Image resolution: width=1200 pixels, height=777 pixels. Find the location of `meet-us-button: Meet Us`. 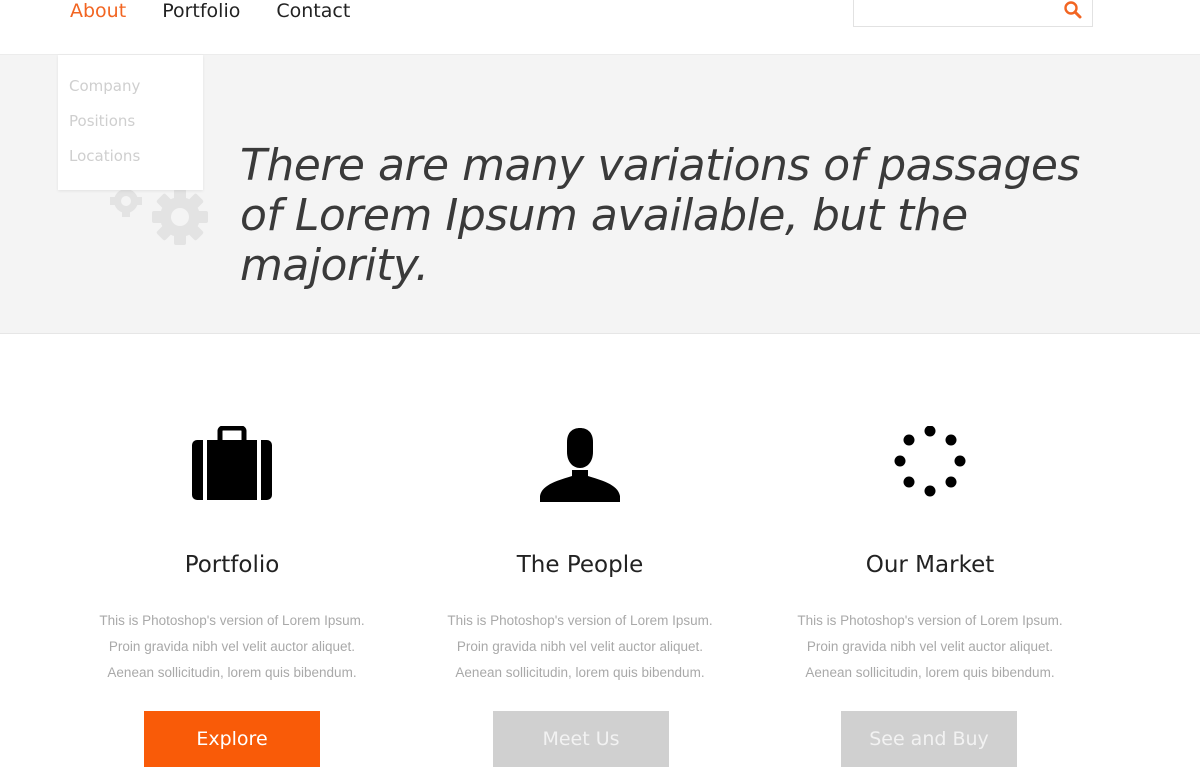

meet-us-button: Meet Us is located at coordinates (581, 739).